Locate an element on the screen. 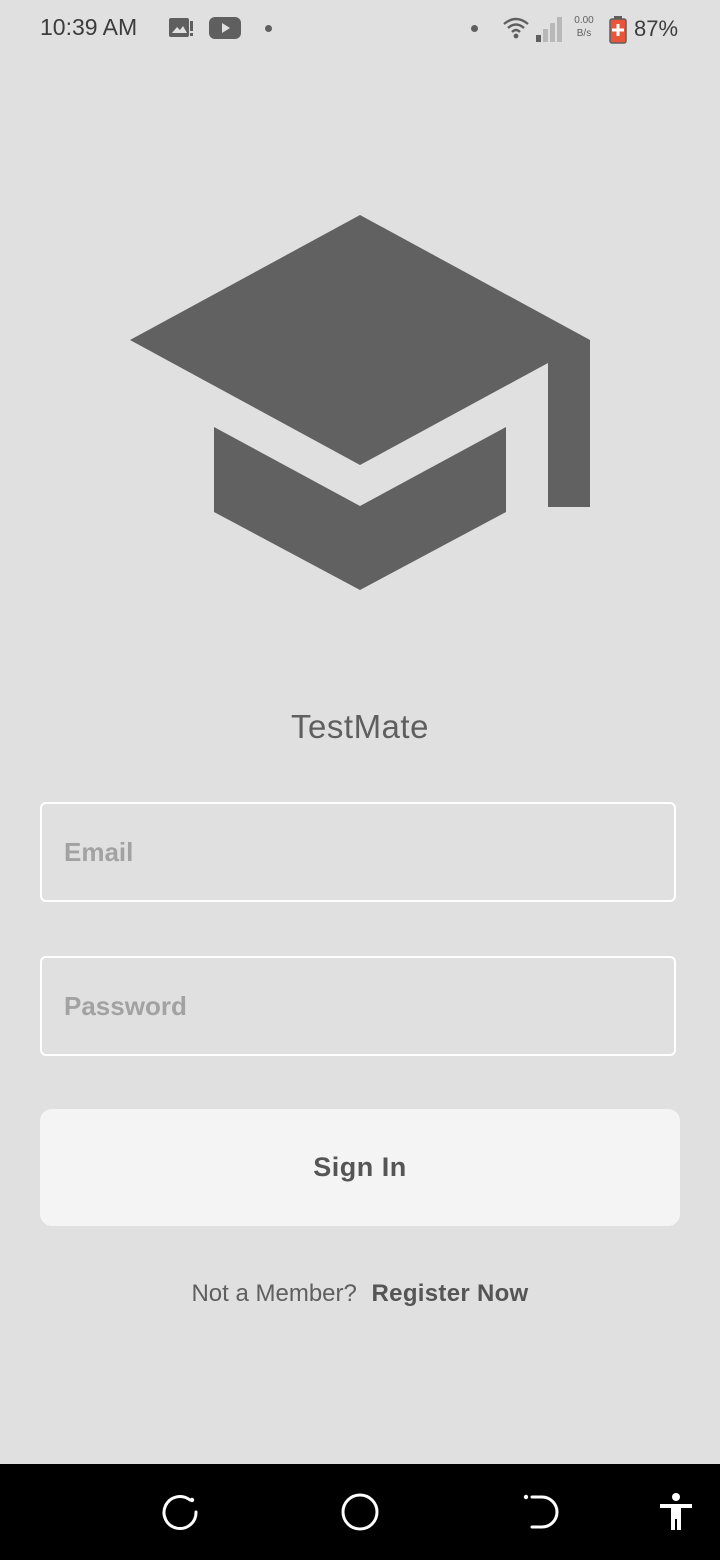 This screenshot has width=720, height=1560. signal-icon is located at coordinates (550, 31).